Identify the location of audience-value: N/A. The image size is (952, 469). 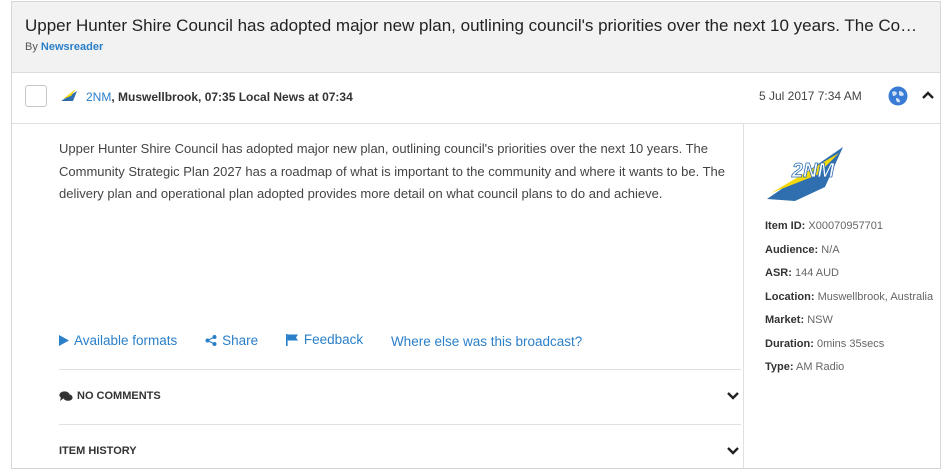
(830, 249).